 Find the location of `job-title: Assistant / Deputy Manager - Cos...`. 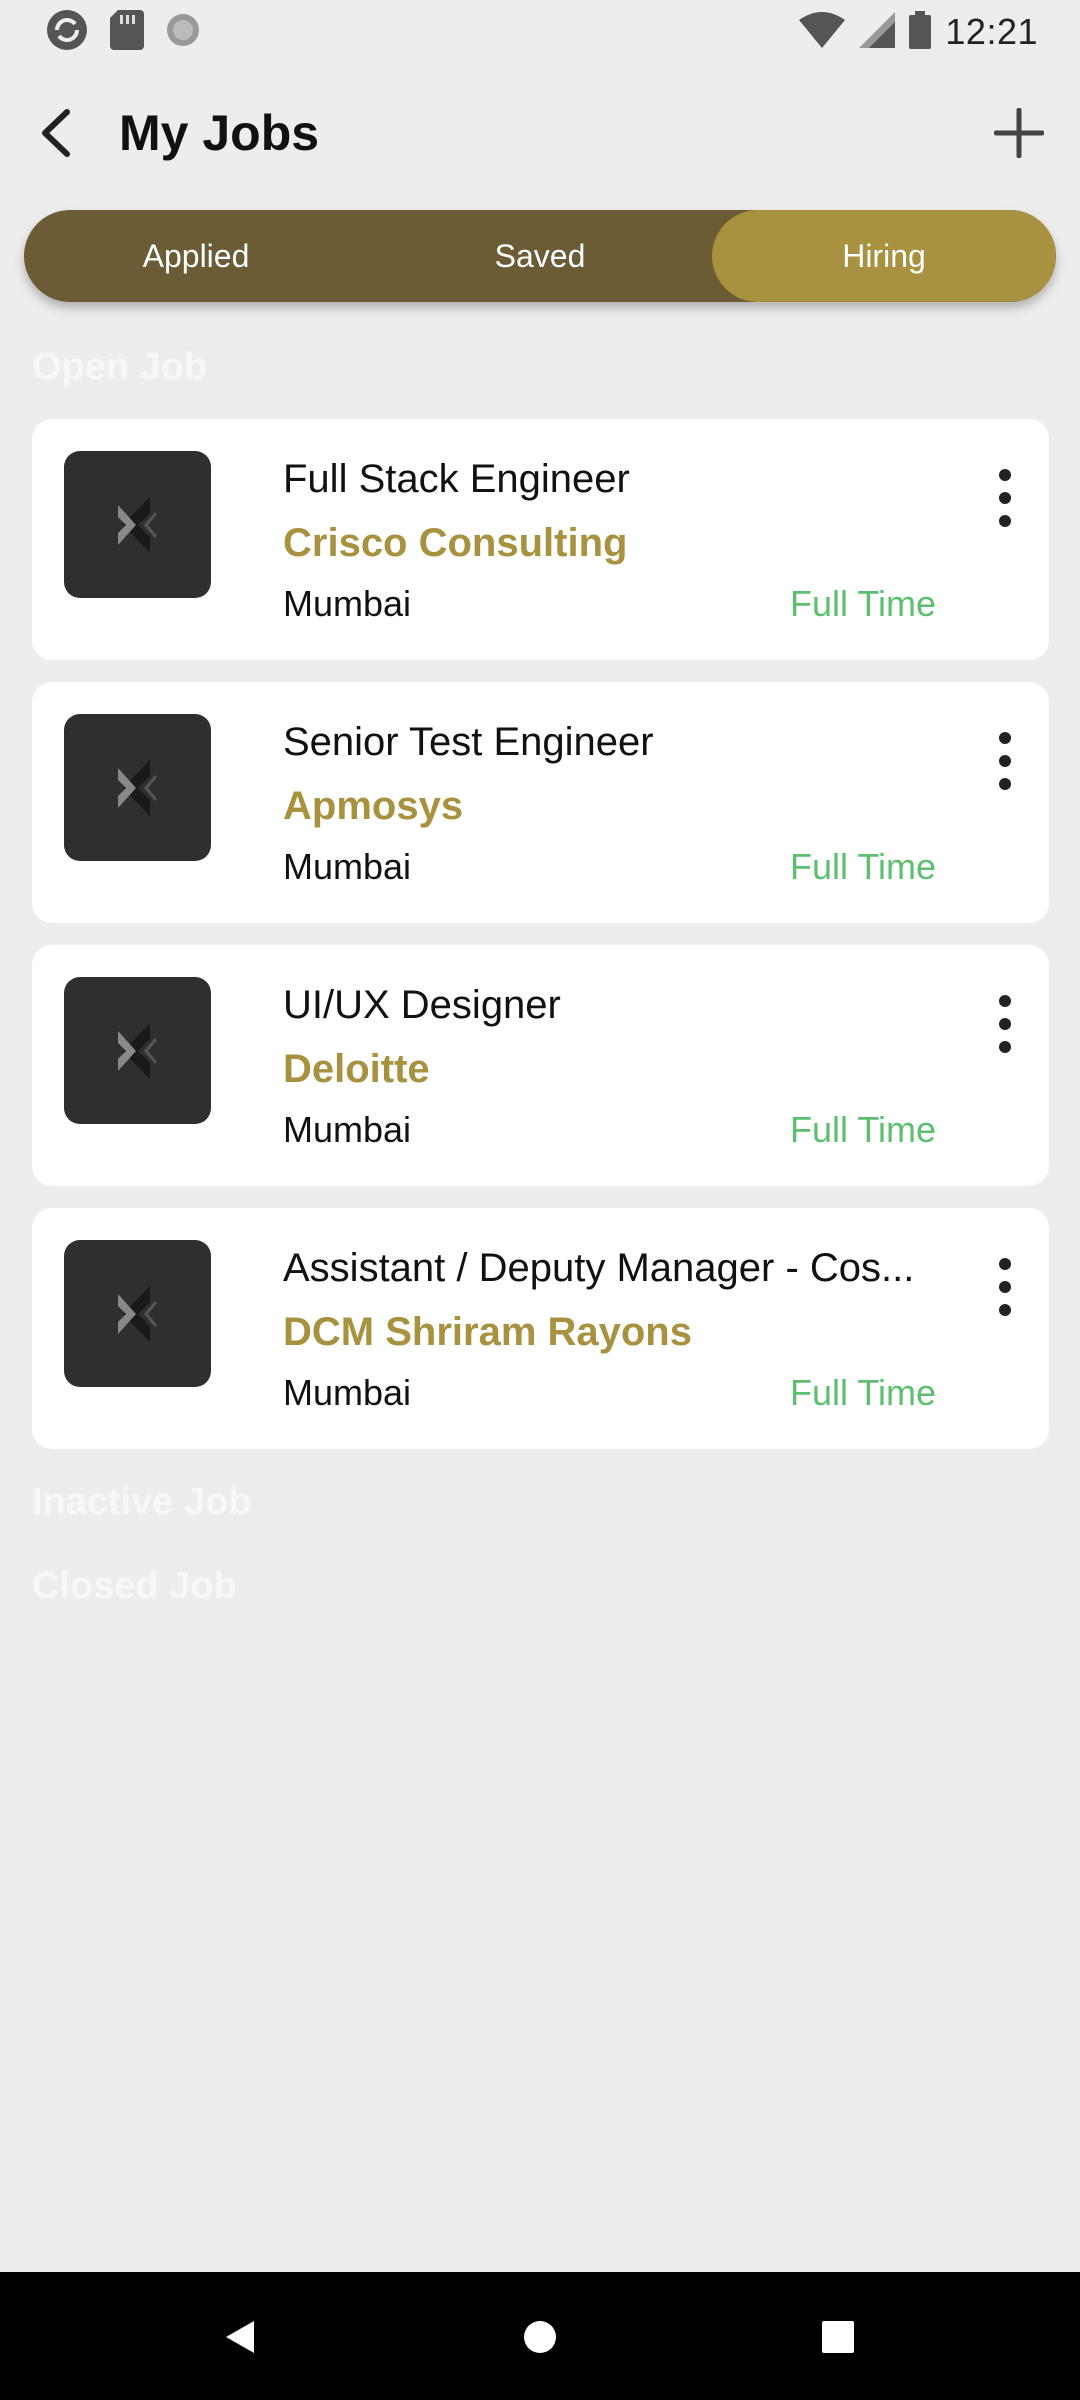

job-title: Assistant / Deputy Manager - Cos... is located at coordinates (599, 1268).